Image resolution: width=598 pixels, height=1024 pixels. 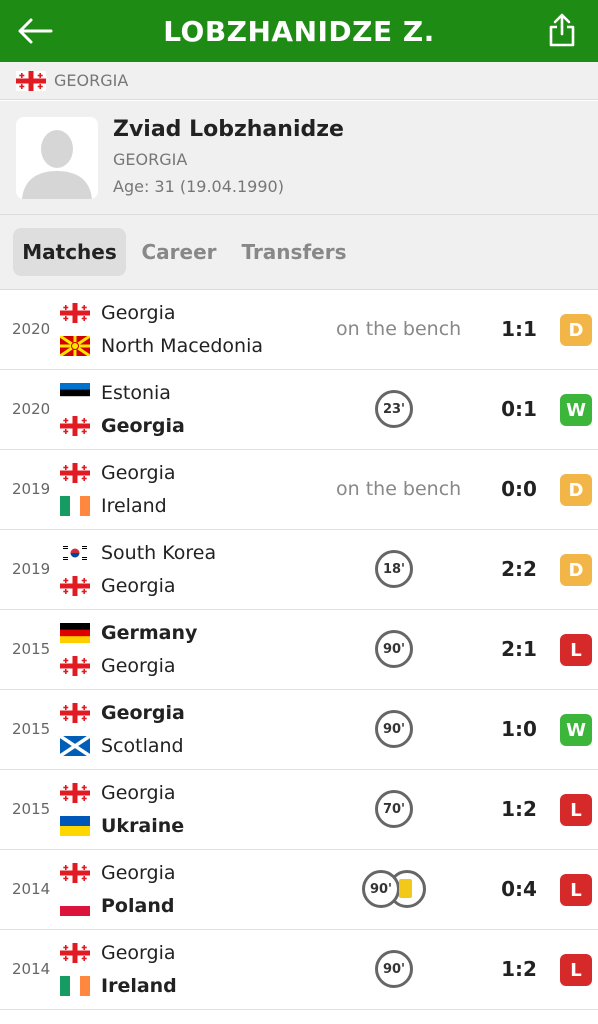 I want to click on home-team: South Korea, so click(x=138, y=553).